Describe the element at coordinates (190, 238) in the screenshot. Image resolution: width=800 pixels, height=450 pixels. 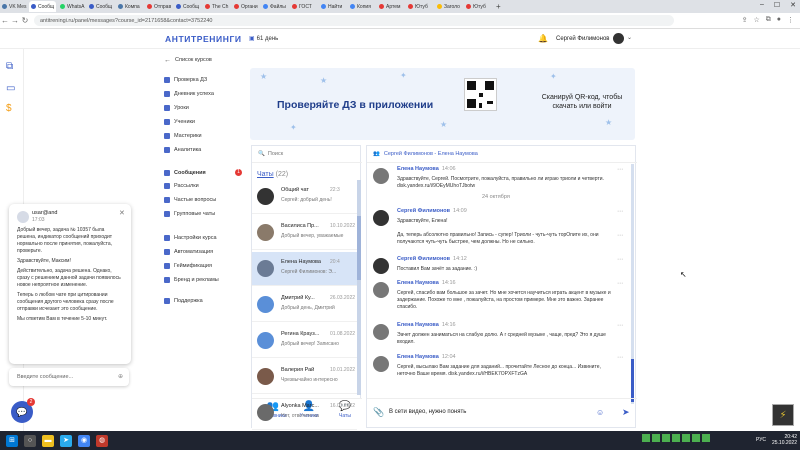
I see `sidebar-item: Настройки курса` at that location.